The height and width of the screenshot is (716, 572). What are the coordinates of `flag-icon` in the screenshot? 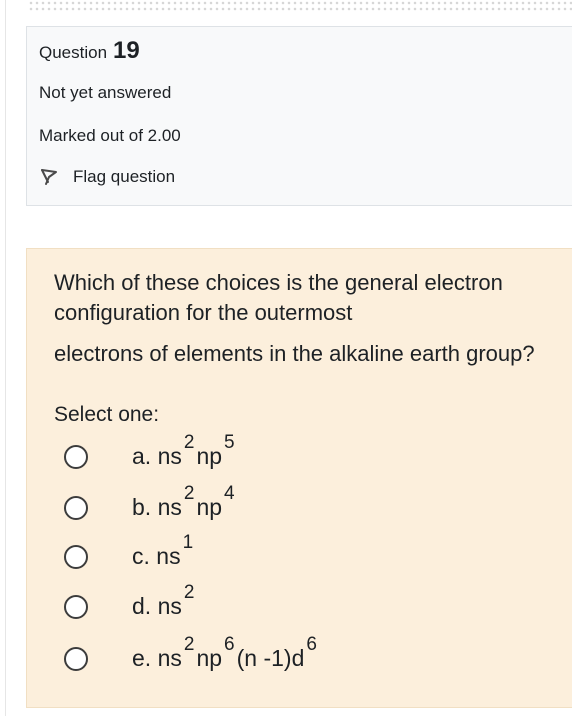 It's located at (49, 177).